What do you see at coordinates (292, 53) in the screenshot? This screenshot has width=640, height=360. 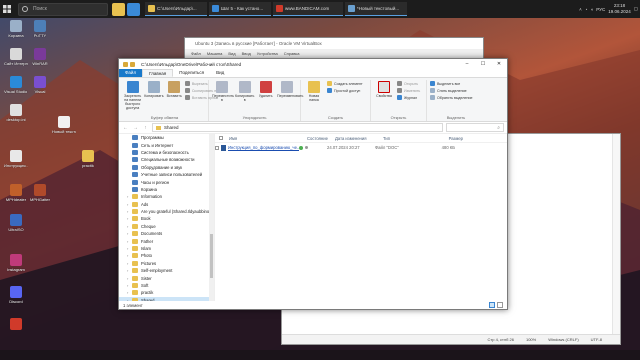 I see `vbox-menu-item: Справка` at bounding box center [292, 53].